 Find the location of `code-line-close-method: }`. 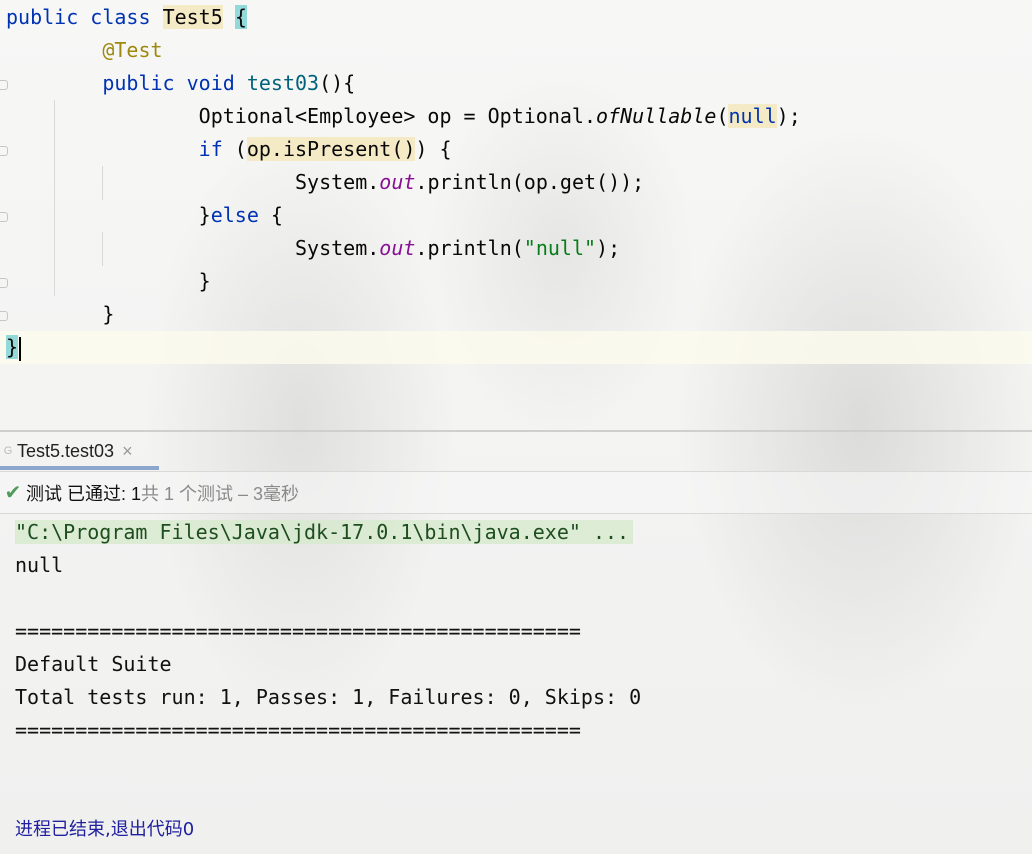

code-line-close-method: } is located at coordinates (60, 314).